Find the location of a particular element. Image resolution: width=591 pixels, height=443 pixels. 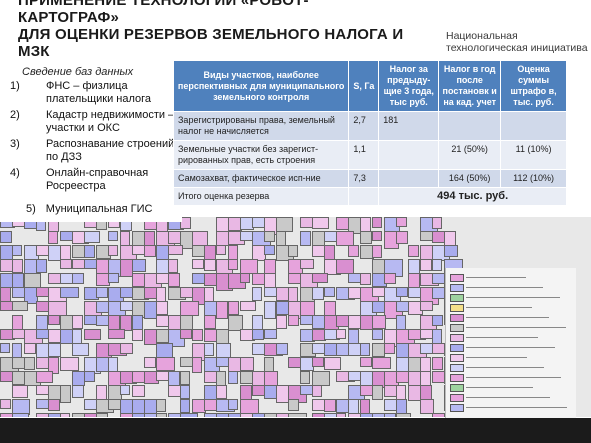

item-text: ФНС – физлица плательщики налога is located at coordinates (99, 92).